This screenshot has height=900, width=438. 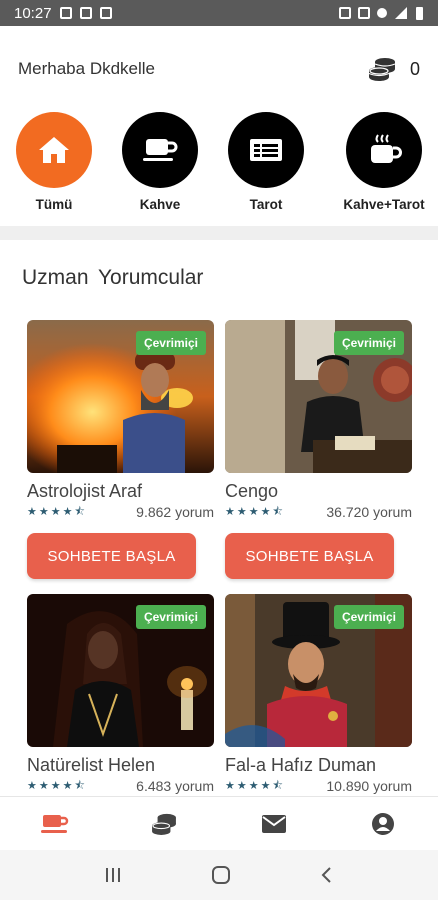 I want to click on app-header: Merhaba Dkdkelle 0, so click(x=219, y=69).